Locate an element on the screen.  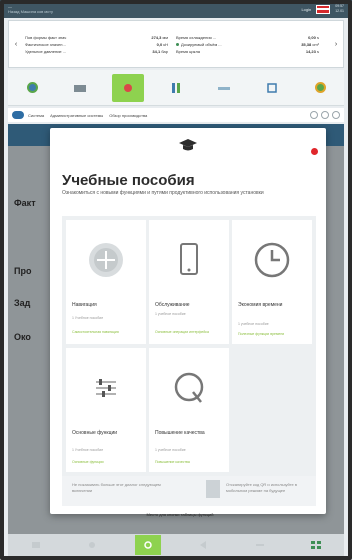
stats-prev-button: ‹ is located at coordinates (16, 44).